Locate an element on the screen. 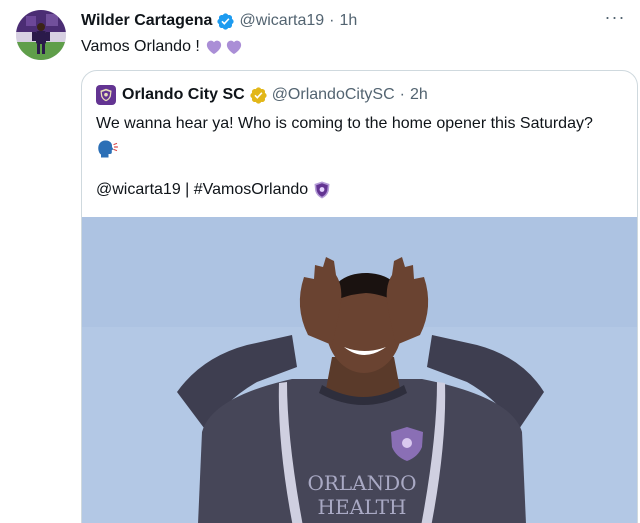 The height and width of the screenshot is (523, 640). quote-author-handle: @OrlandoCitySC is located at coordinates (333, 95).